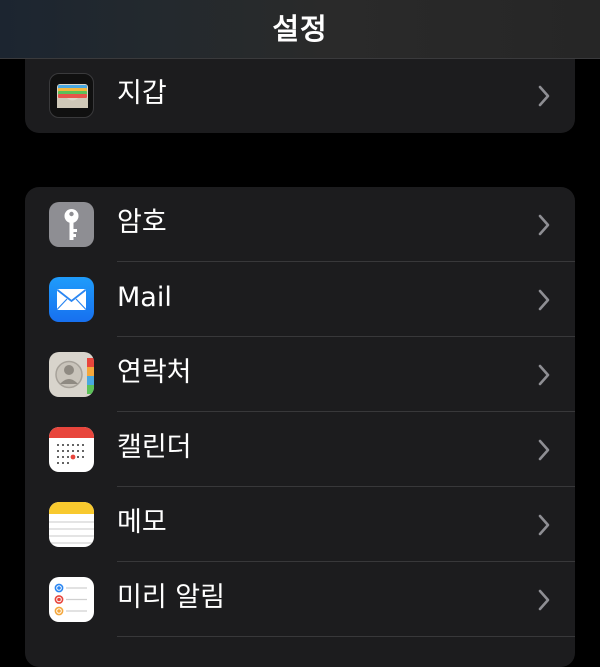 Image resolution: width=600 pixels, height=667 pixels. I want to click on settings-row-mail: Mail, so click(300, 299).